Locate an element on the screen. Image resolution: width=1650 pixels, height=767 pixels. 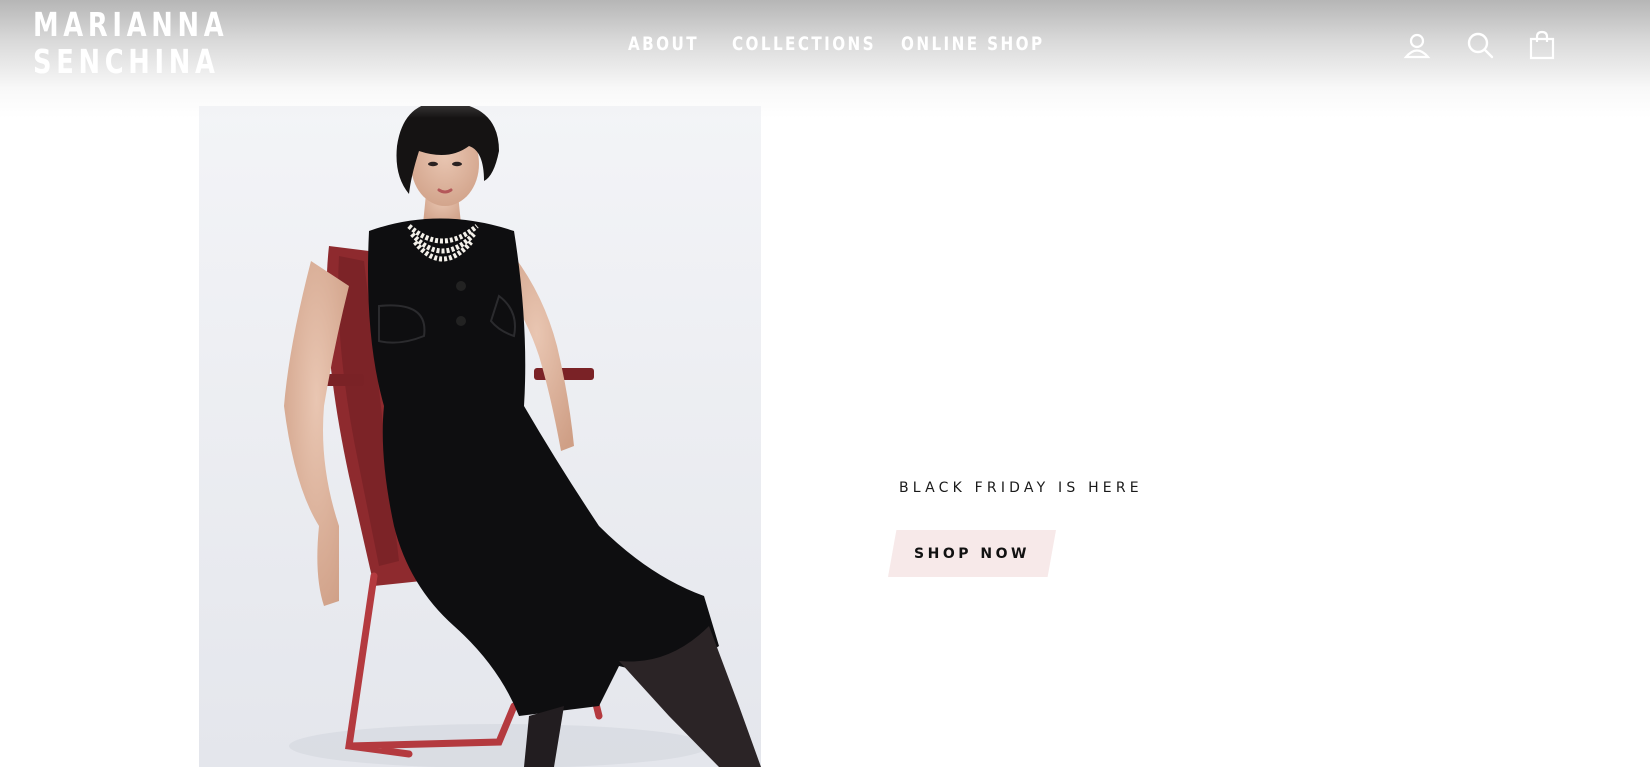
nav-collections: COLLECTIONS is located at coordinates (804, 44).